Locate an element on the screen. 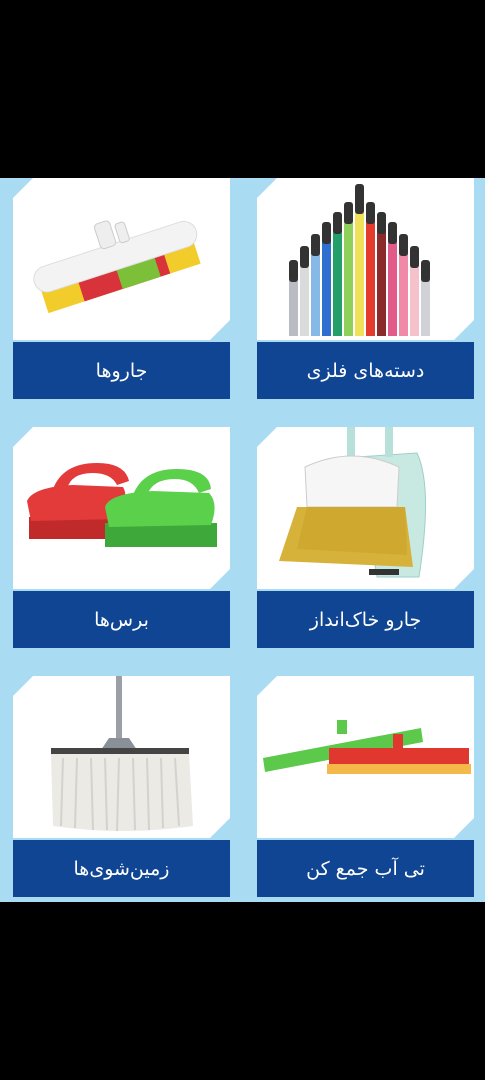 The image size is (485, 1080). category-label: جاروها is located at coordinates (121, 370).